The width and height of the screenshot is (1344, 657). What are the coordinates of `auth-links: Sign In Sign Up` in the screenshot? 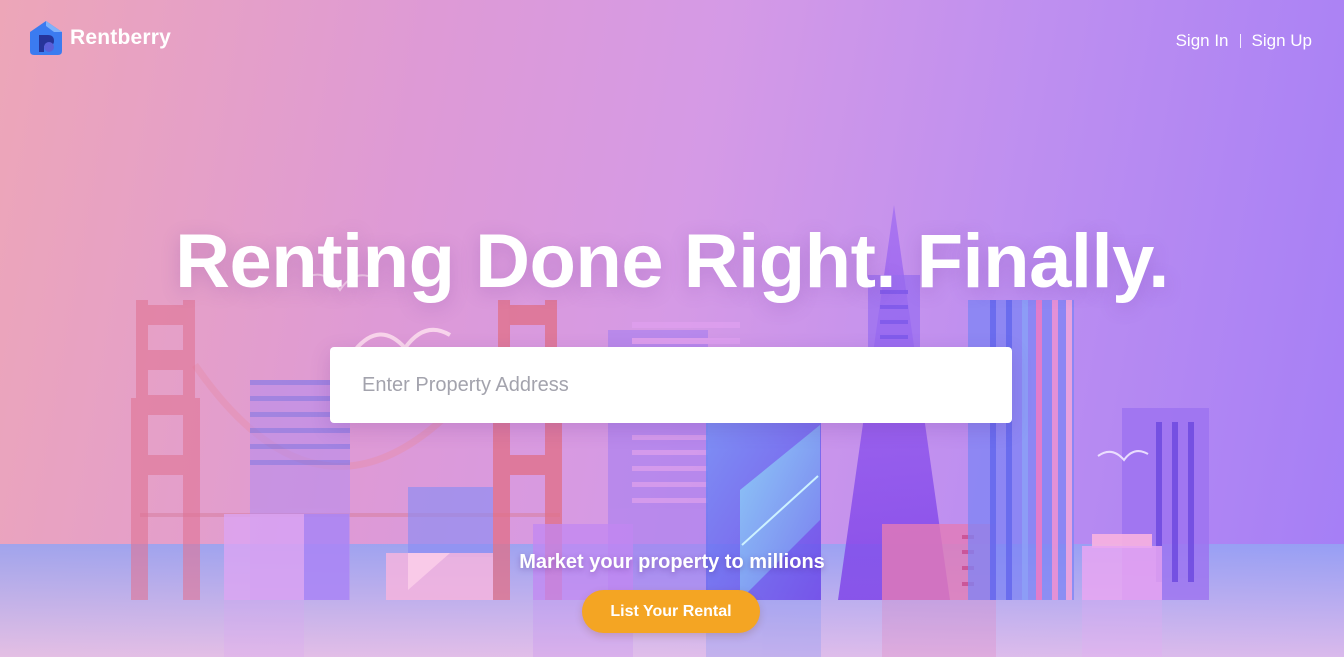 It's located at (1244, 41).